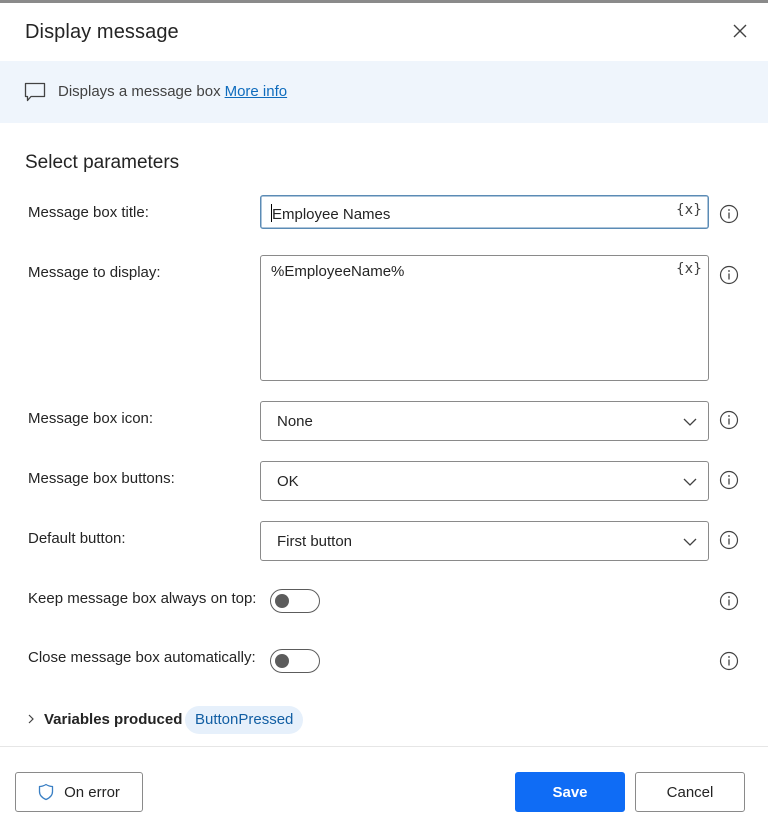 This screenshot has width=768, height=835. Describe the element at coordinates (139, 91) in the screenshot. I see `banner-text: Displays a message box` at that location.